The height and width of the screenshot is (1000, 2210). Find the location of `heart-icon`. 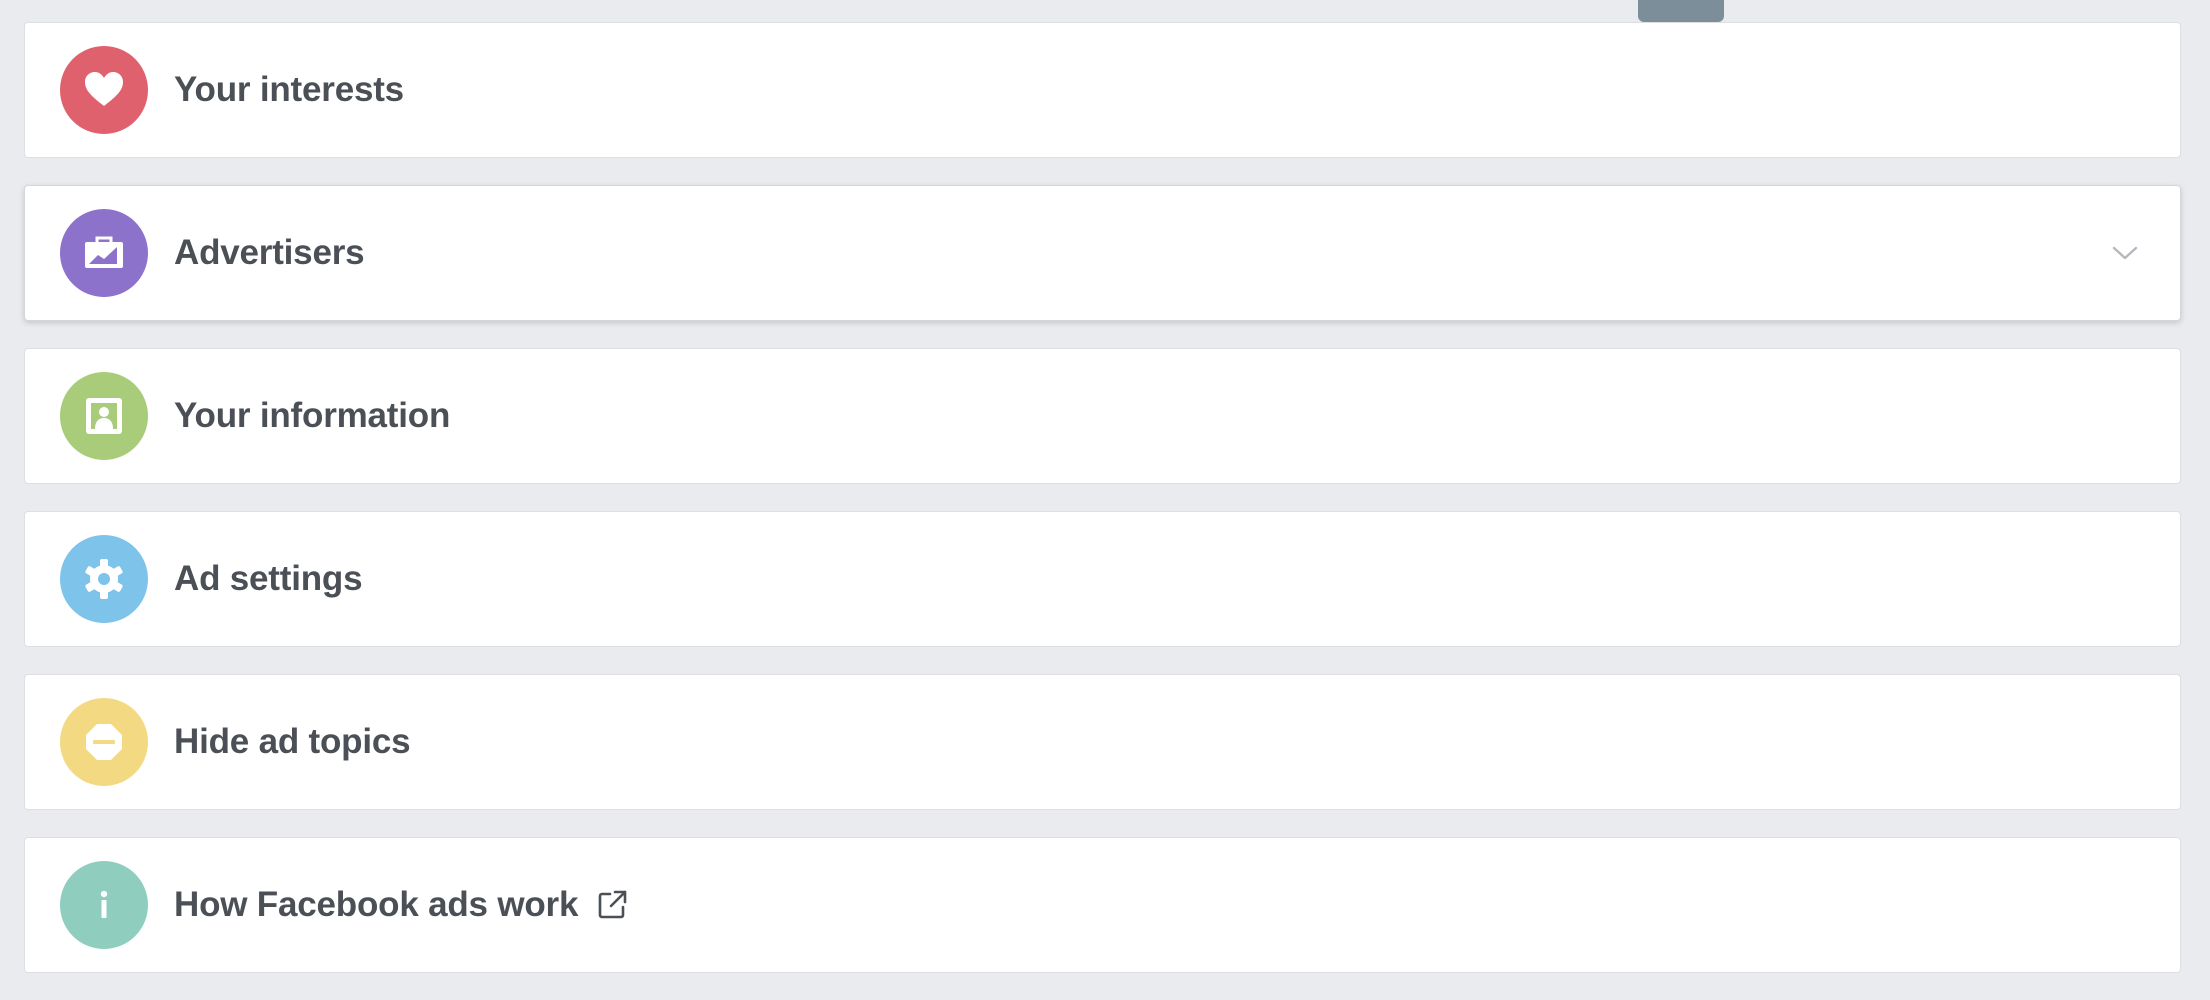

heart-icon is located at coordinates (104, 90).